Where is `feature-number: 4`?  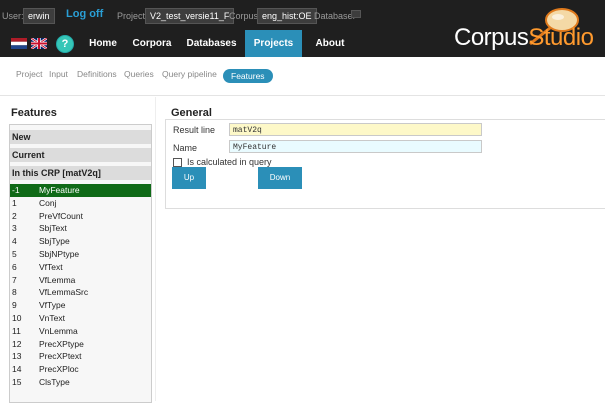
feature-number: 4 is located at coordinates (14, 241).